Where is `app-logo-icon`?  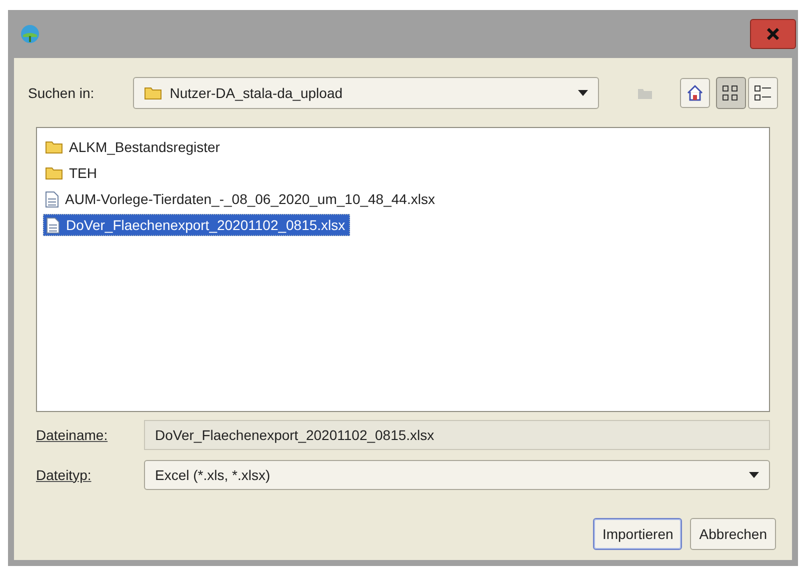 app-logo-icon is located at coordinates (30, 34).